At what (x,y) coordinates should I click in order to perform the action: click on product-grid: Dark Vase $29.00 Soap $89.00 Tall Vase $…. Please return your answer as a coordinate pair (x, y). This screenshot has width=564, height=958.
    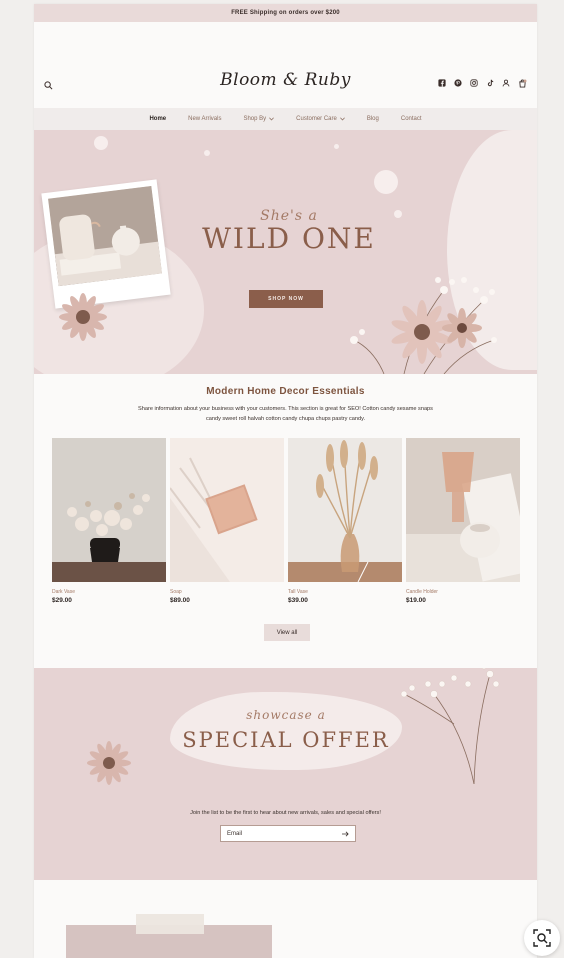
    Looking at the image, I should click on (287, 521).